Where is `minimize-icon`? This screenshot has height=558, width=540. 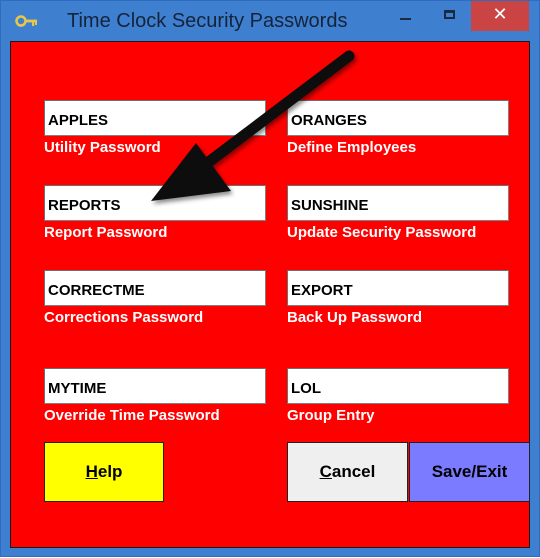
minimize-icon is located at coordinates (405, 19).